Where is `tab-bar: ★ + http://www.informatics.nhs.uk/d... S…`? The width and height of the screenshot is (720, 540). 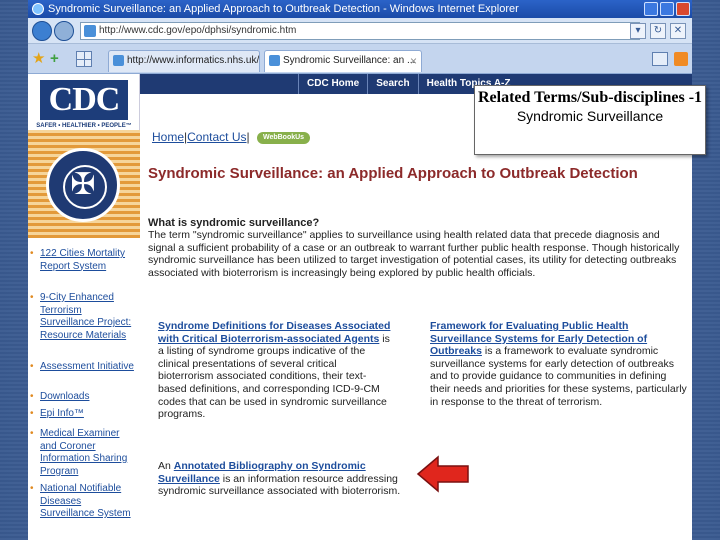 tab-bar: ★ + http://www.informatics.nhs.uk/d... S… is located at coordinates (360, 59).